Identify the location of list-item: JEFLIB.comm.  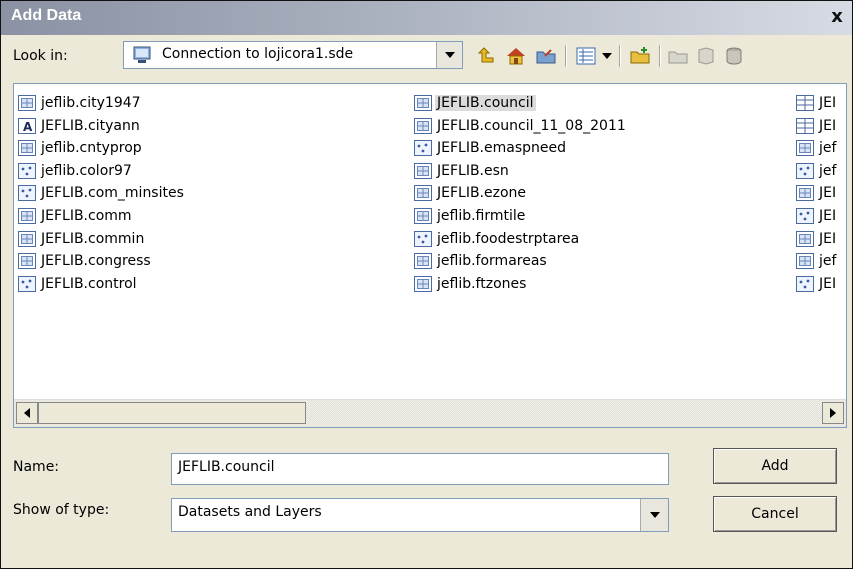
(76, 216).